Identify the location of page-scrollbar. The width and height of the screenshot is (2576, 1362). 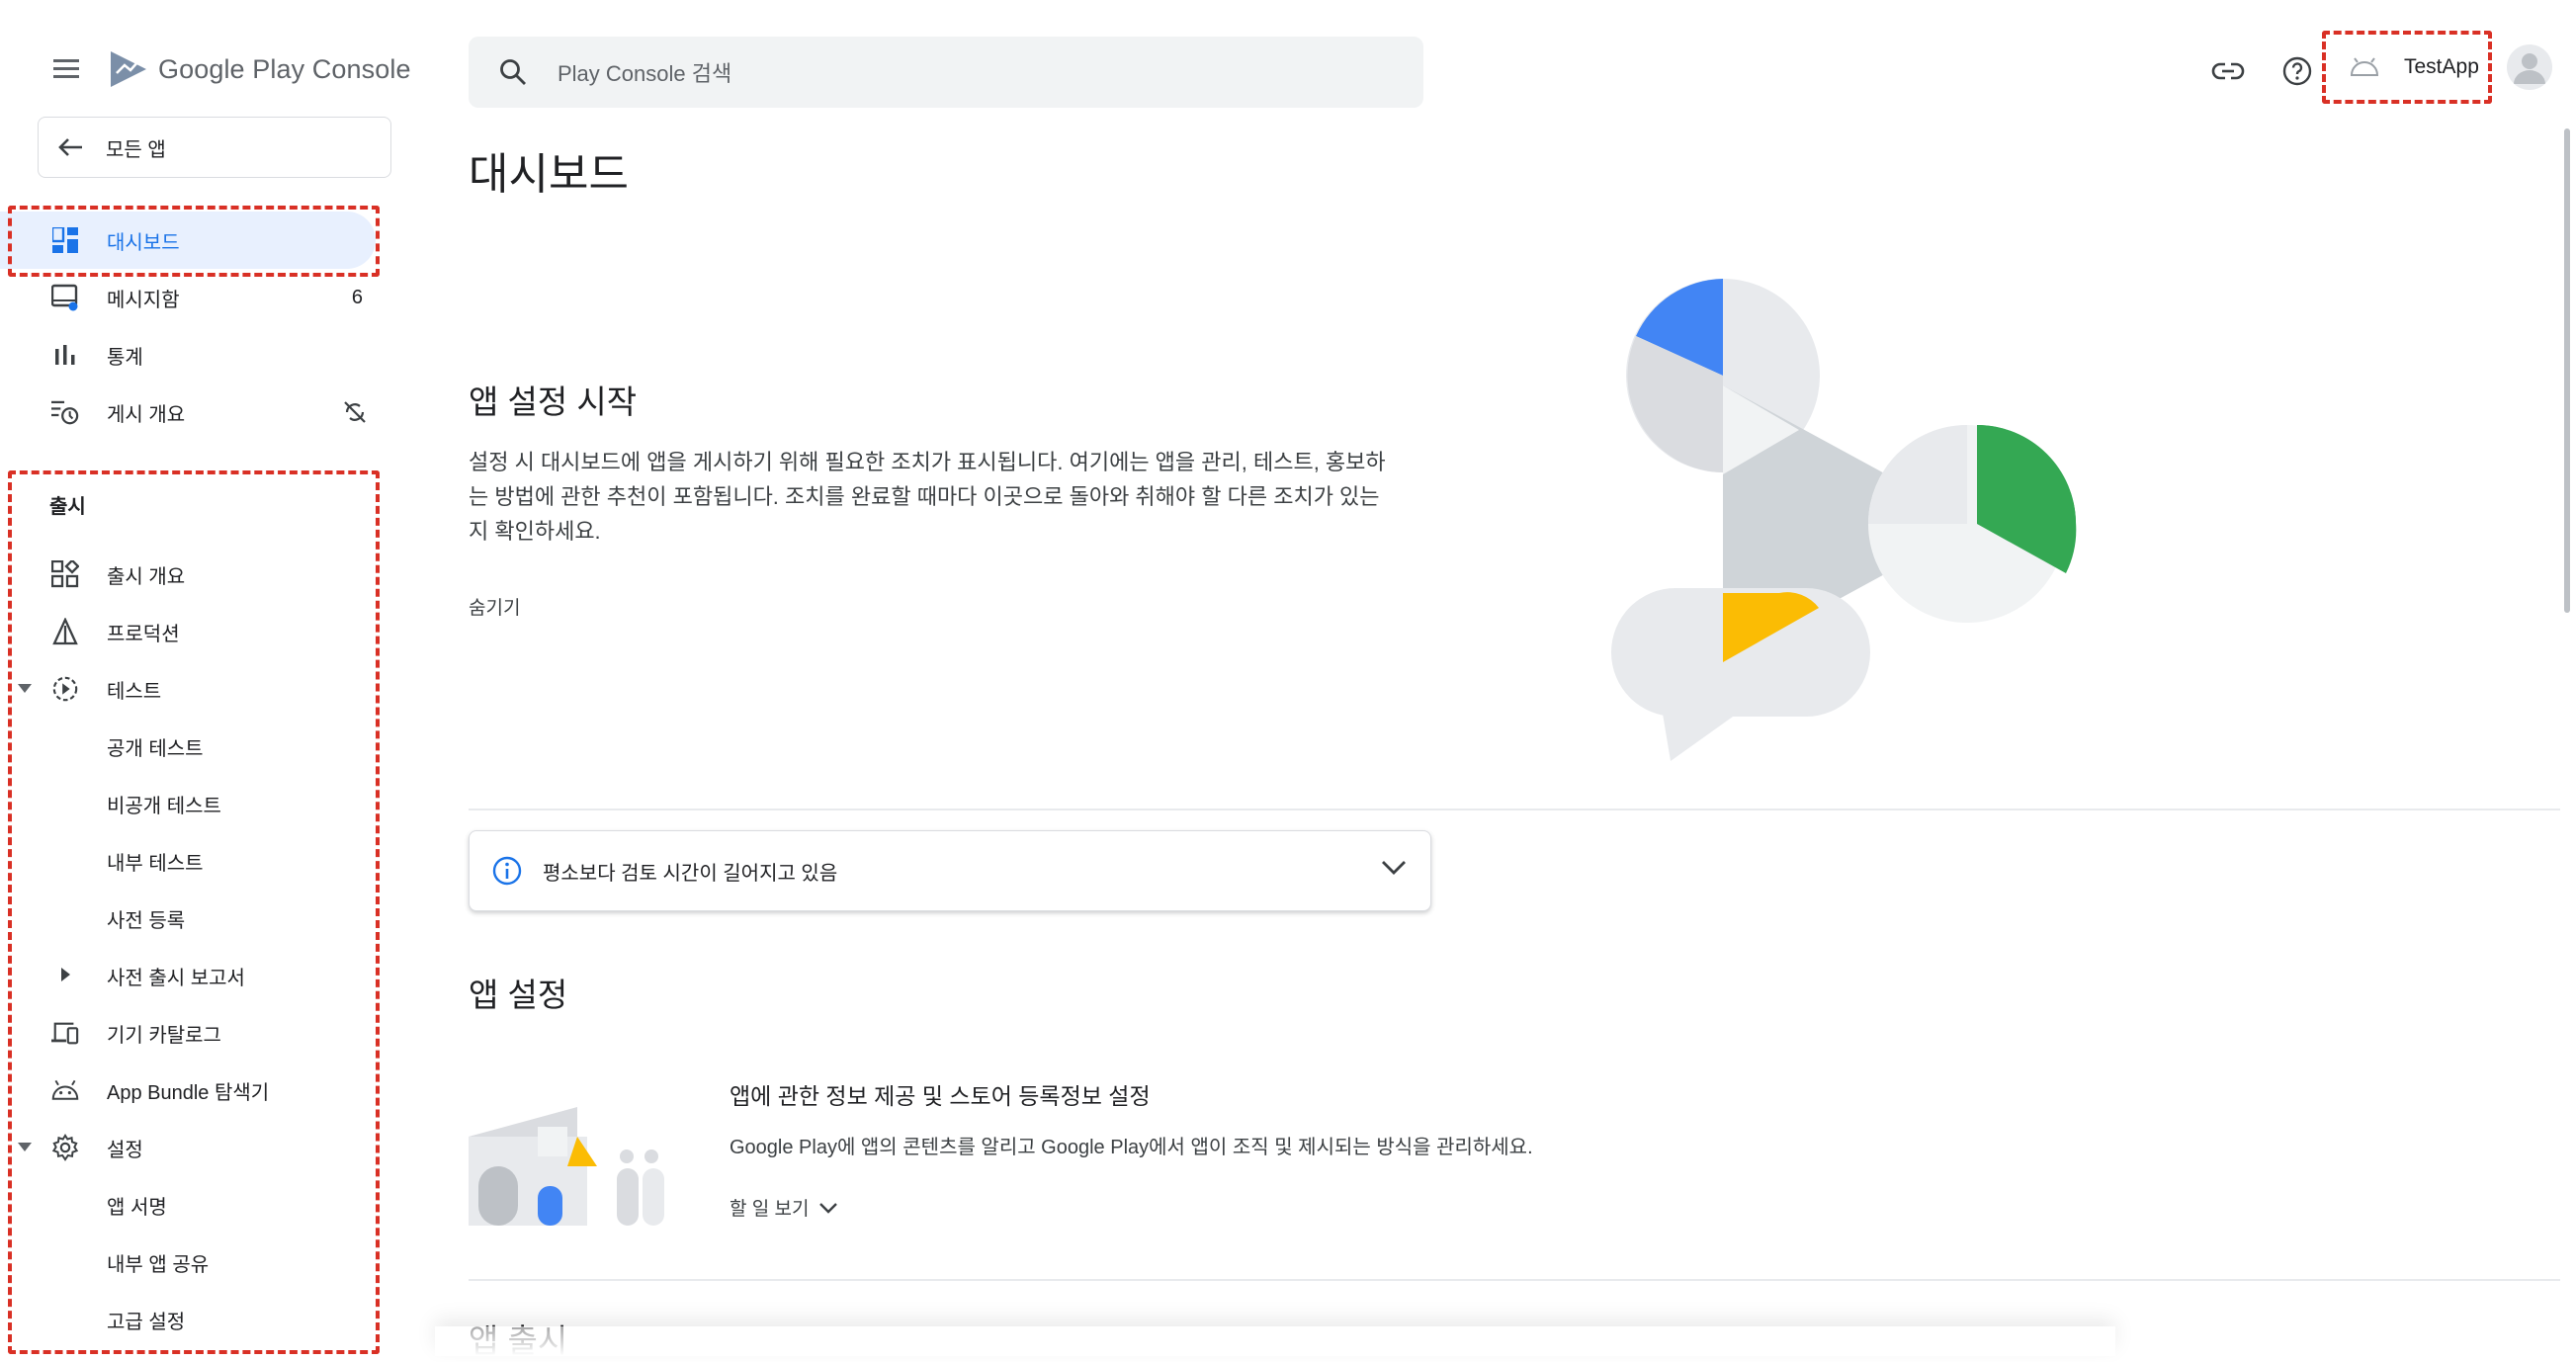
(2567, 371).